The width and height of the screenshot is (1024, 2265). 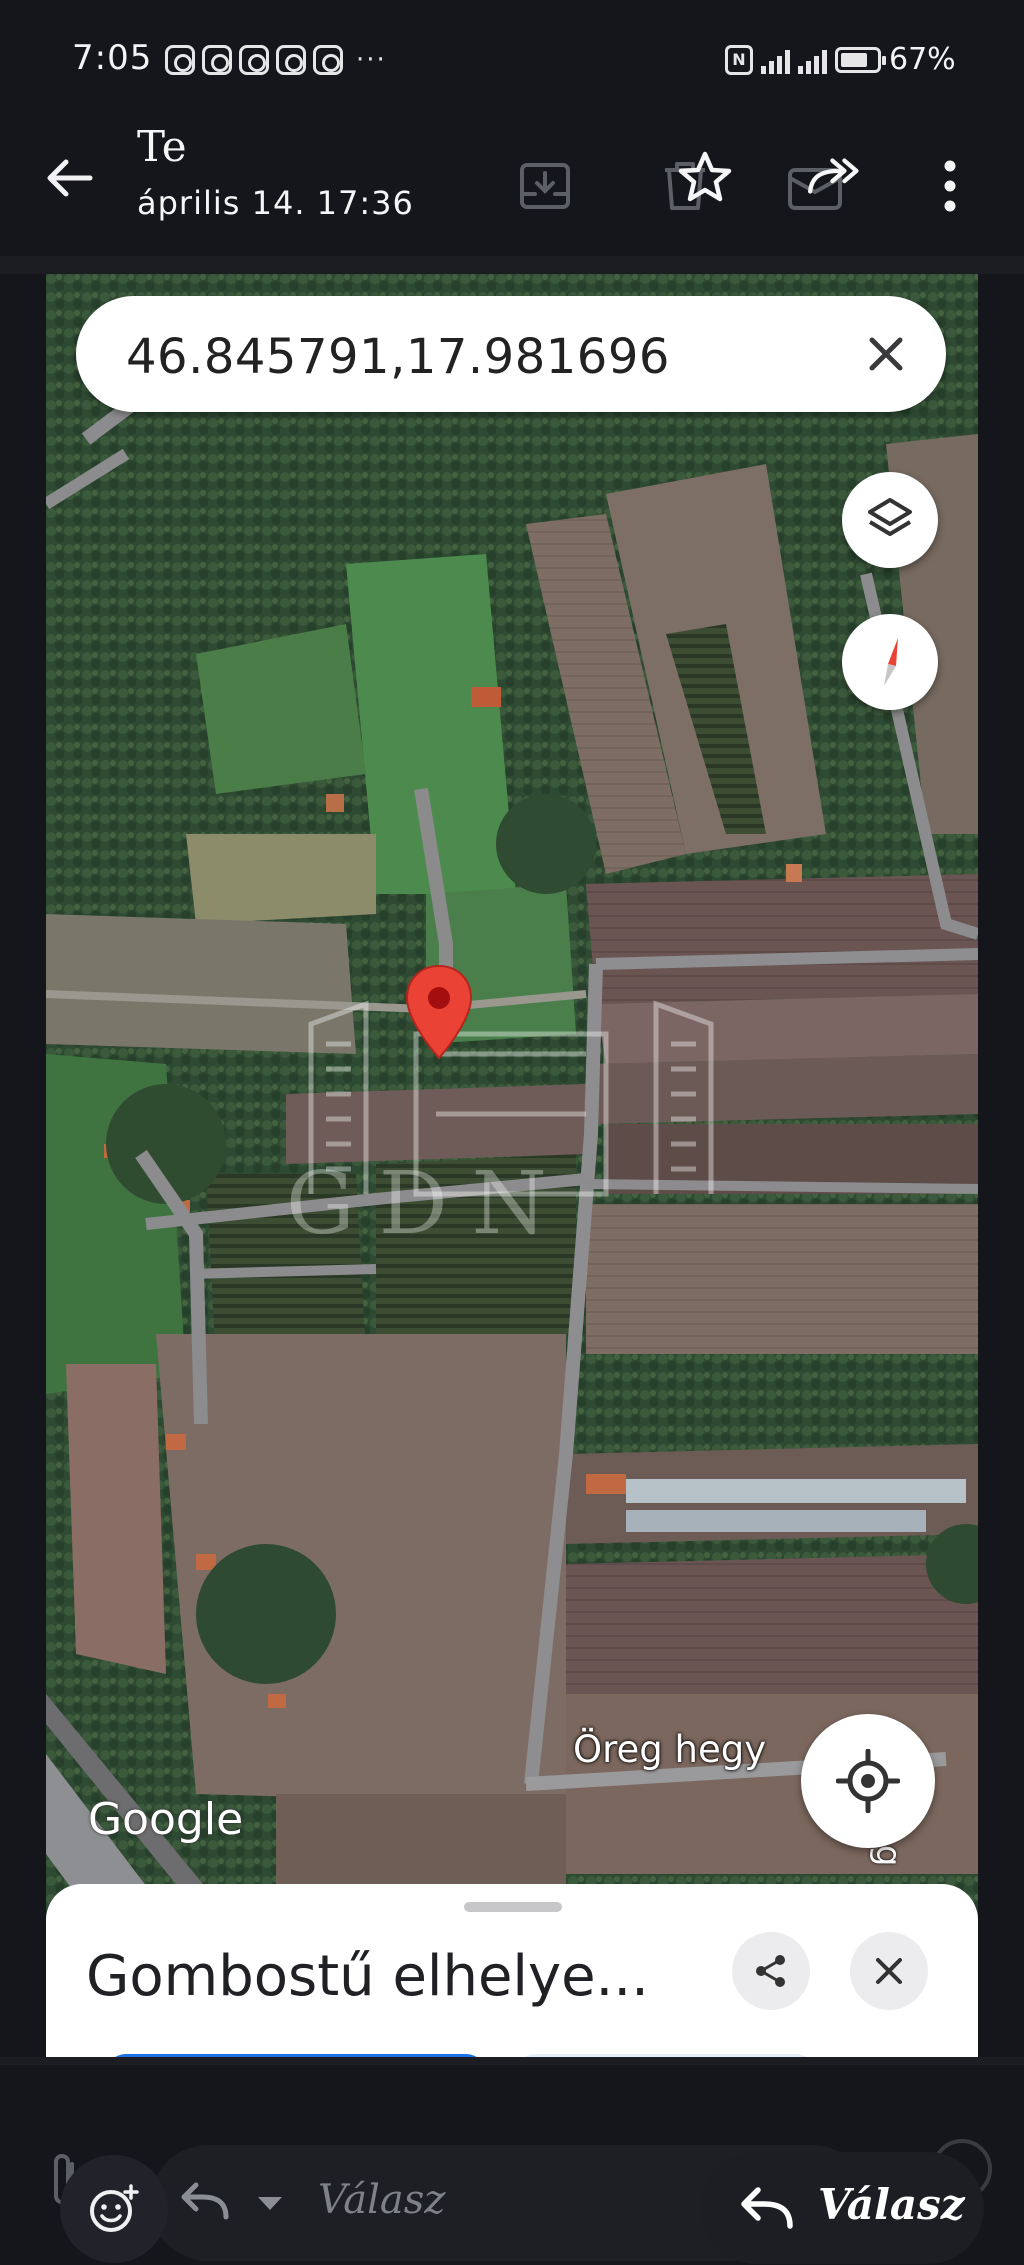 I want to click on back-arrow-icon, so click(x=70, y=178).